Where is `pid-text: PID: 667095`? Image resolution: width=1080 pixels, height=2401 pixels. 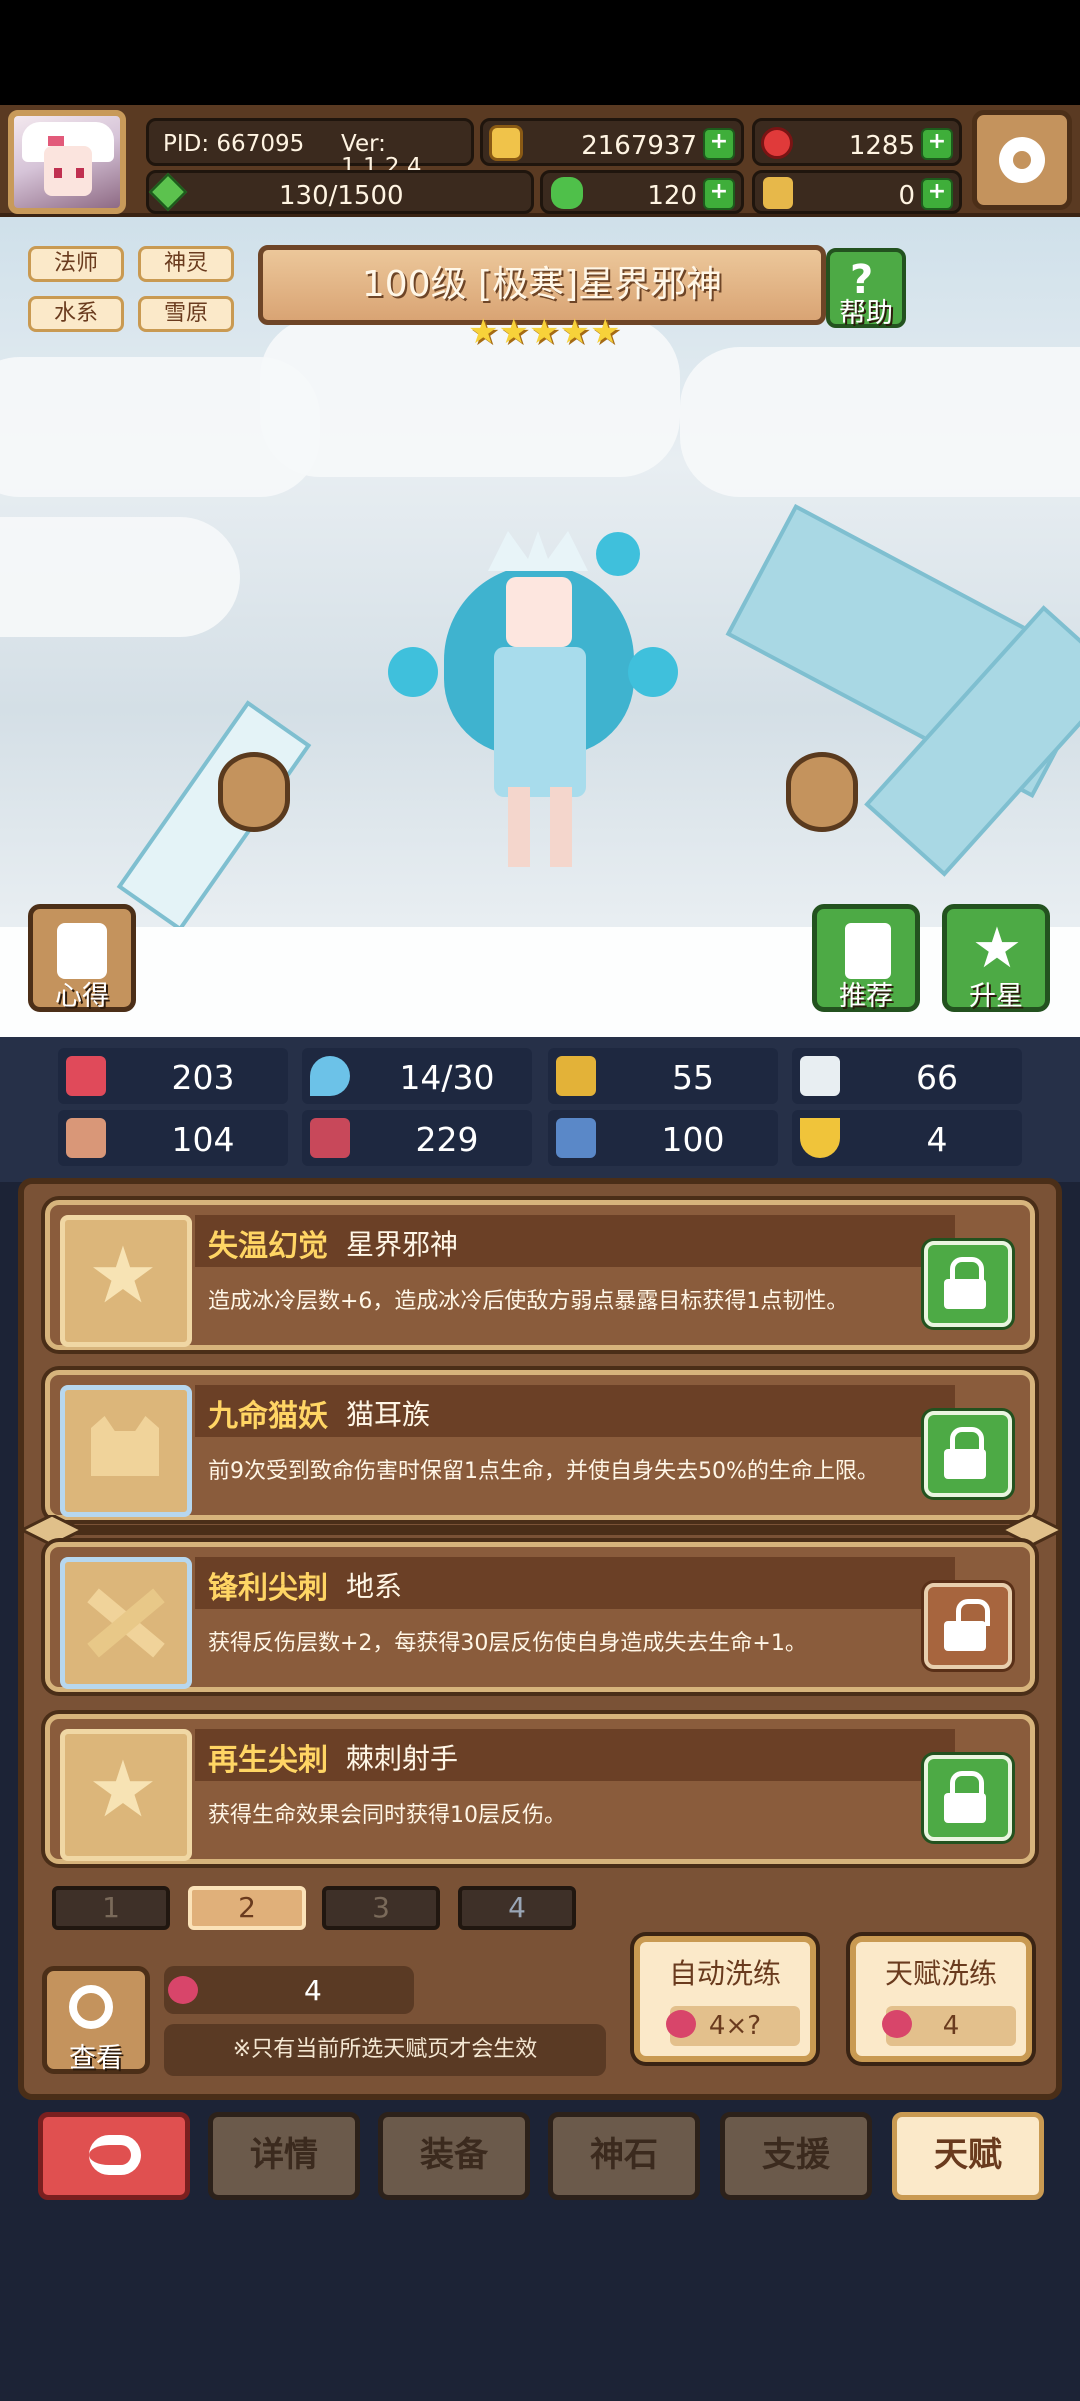
pid-text: PID: 667095 is located at coordinates (234, 144).